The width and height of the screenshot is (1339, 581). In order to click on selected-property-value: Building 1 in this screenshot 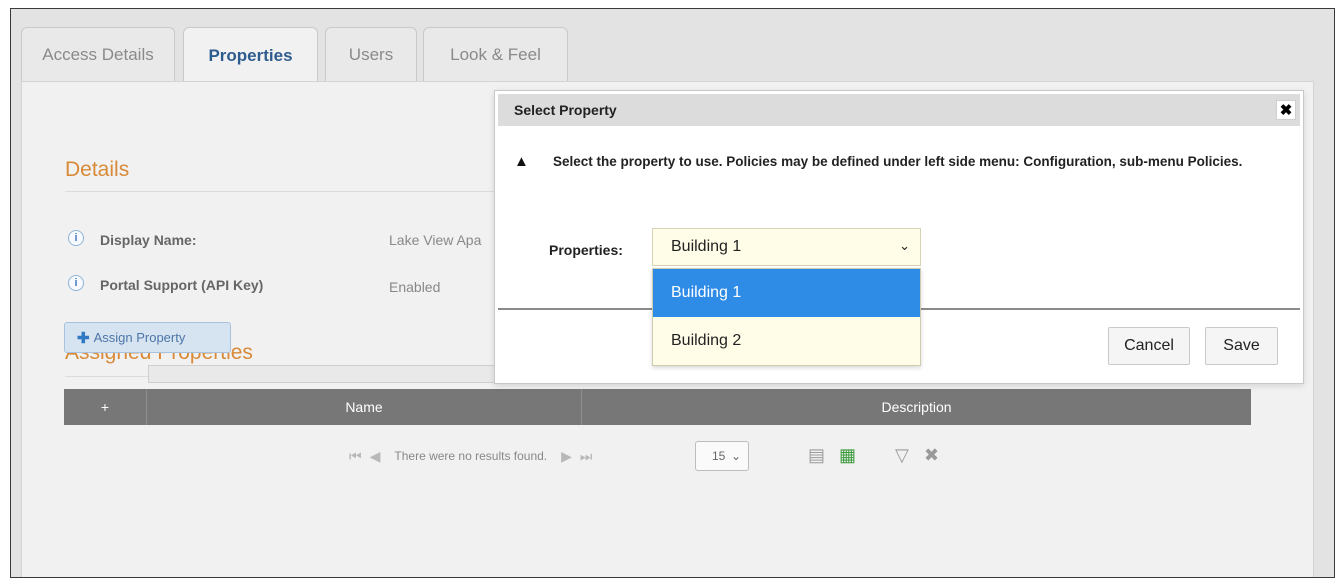, I will do `click(706, 246)`.